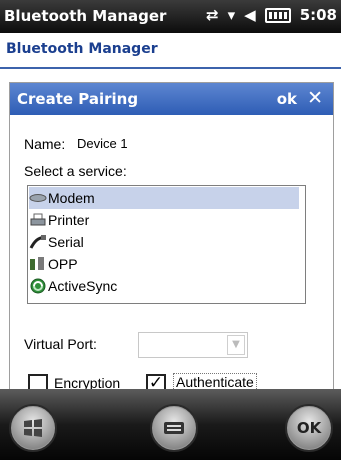  I want to click on dialog-title: Create Pairing, so click(78, 99).